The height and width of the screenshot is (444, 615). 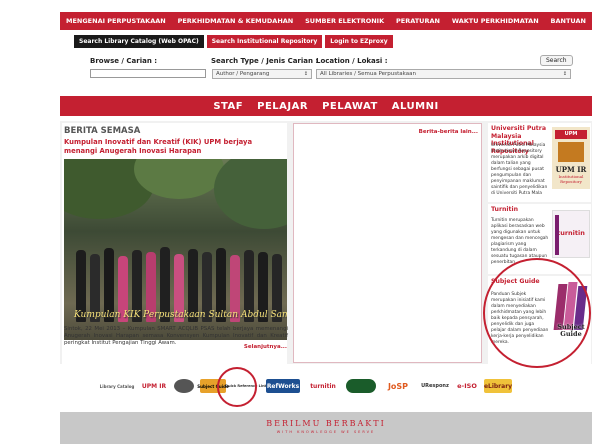 What do you see at coordinates (556, 60) in the screenshot?
I see `search-button: Search` at bounding box center [556, 60].